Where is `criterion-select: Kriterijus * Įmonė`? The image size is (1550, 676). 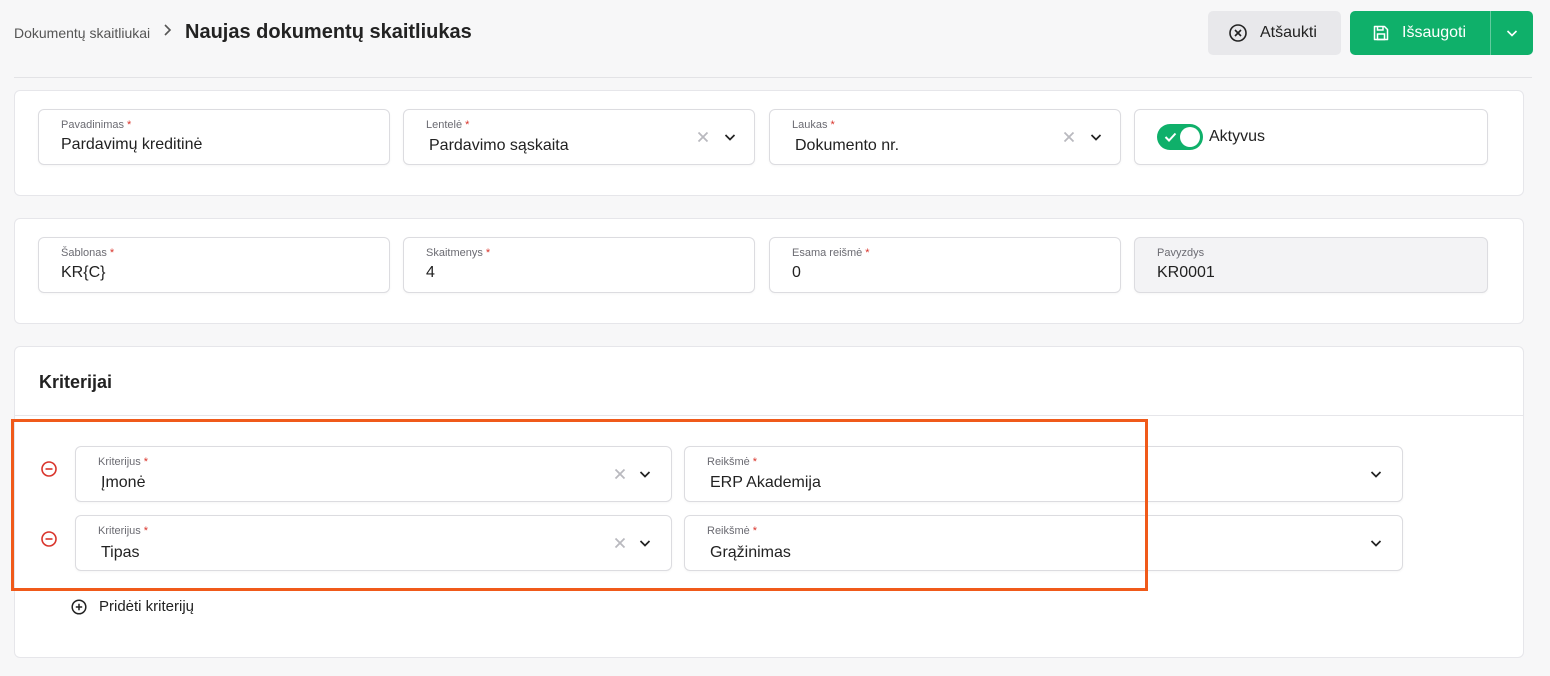 criterion-select: Kriterijus * Įmonė is located at coordinates (373, 474).